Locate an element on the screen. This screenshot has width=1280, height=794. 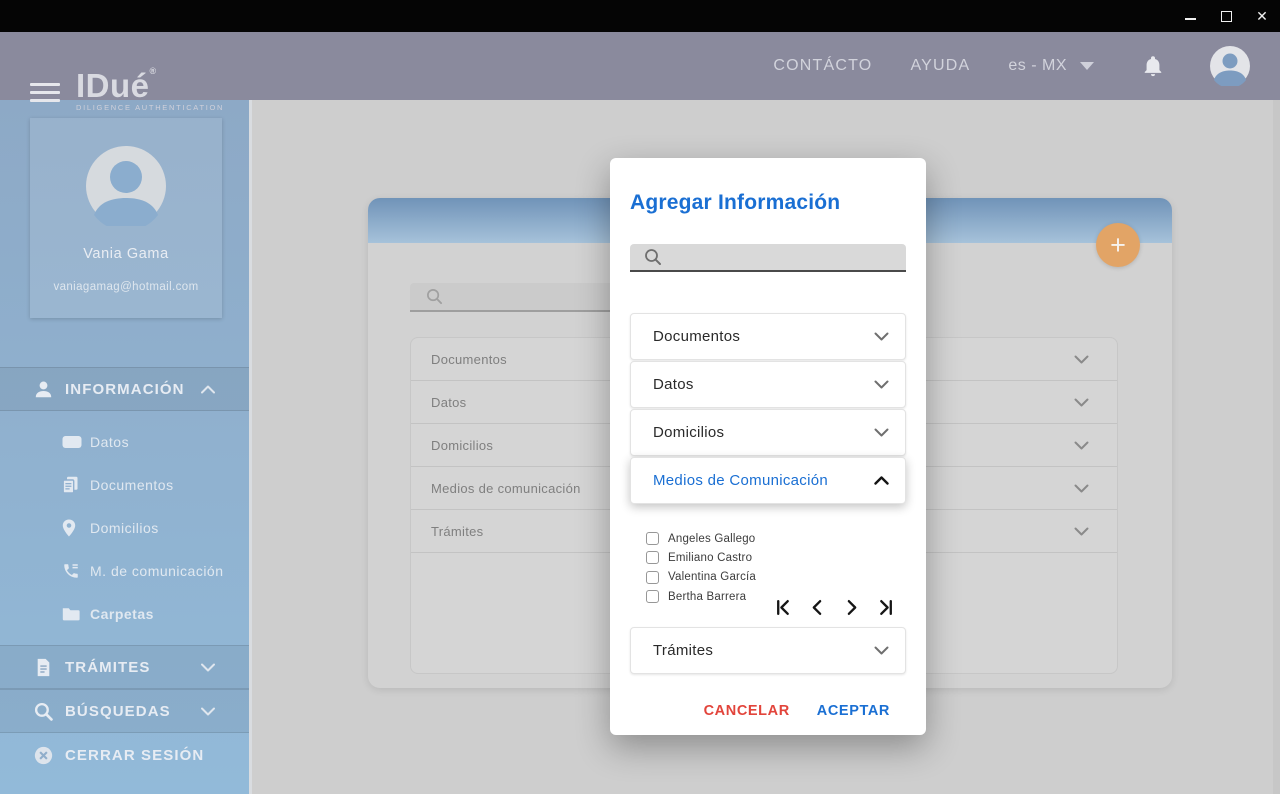
option-angeles-gallego: Angeles Gallego is located at coordinates (701, 538).